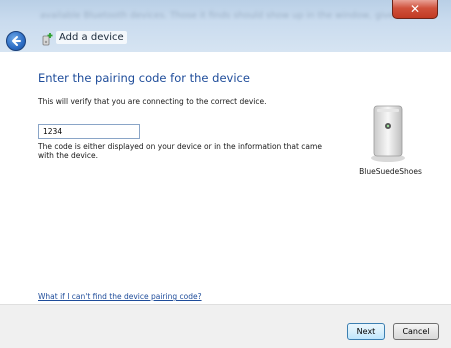 The image size is (451, 348). I want to click on device-name: BlueSuedeShoes, so click(390, 171).